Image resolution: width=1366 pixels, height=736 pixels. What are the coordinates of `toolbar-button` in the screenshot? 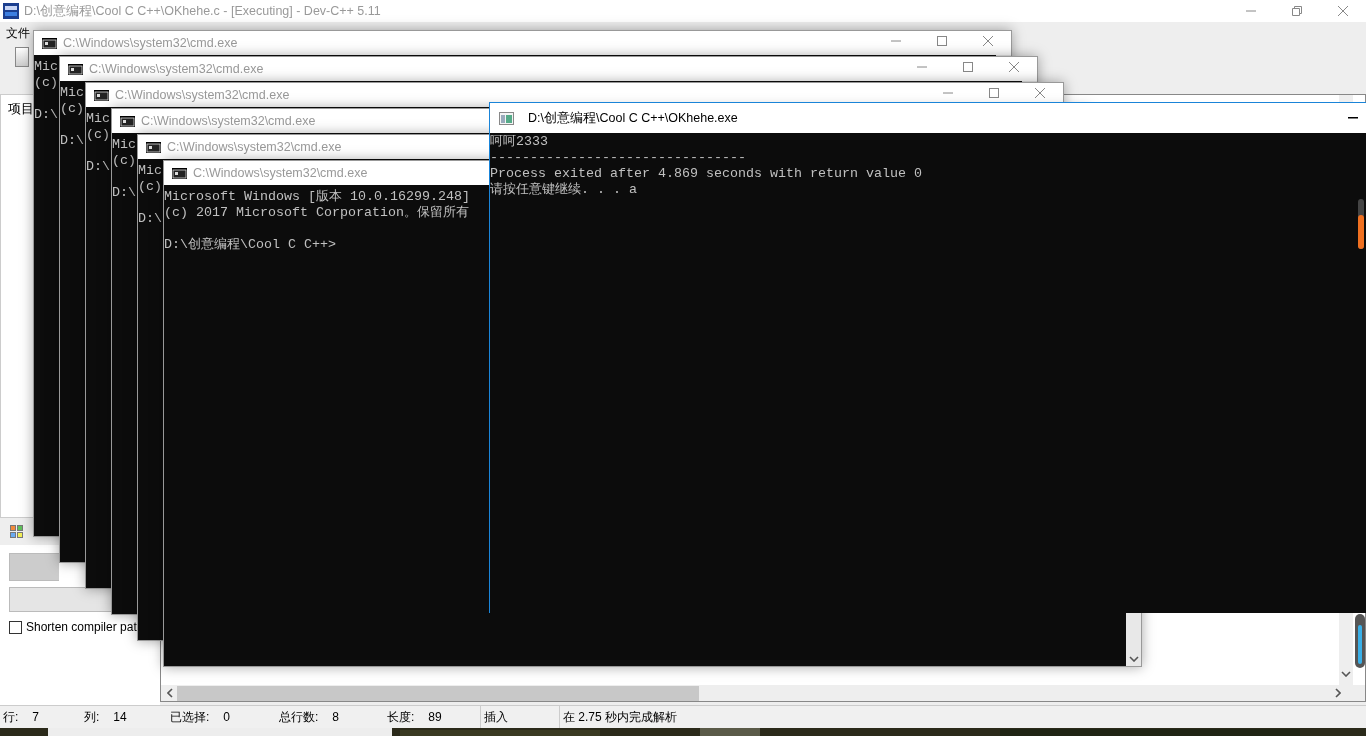 It's located at (22, 57).